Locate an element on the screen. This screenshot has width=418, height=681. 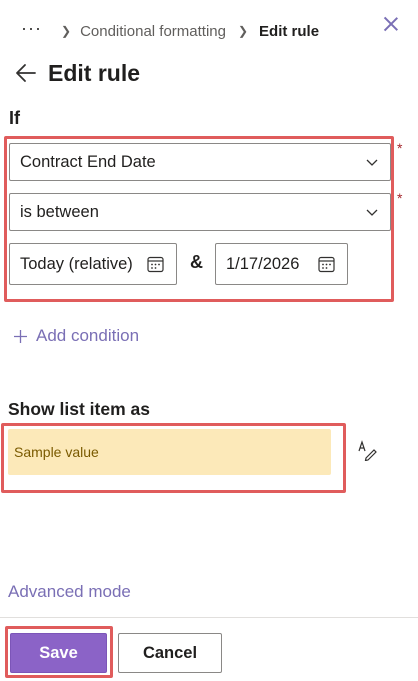
show-list-item-label: Show list item as is located at coordinates (79, 409).